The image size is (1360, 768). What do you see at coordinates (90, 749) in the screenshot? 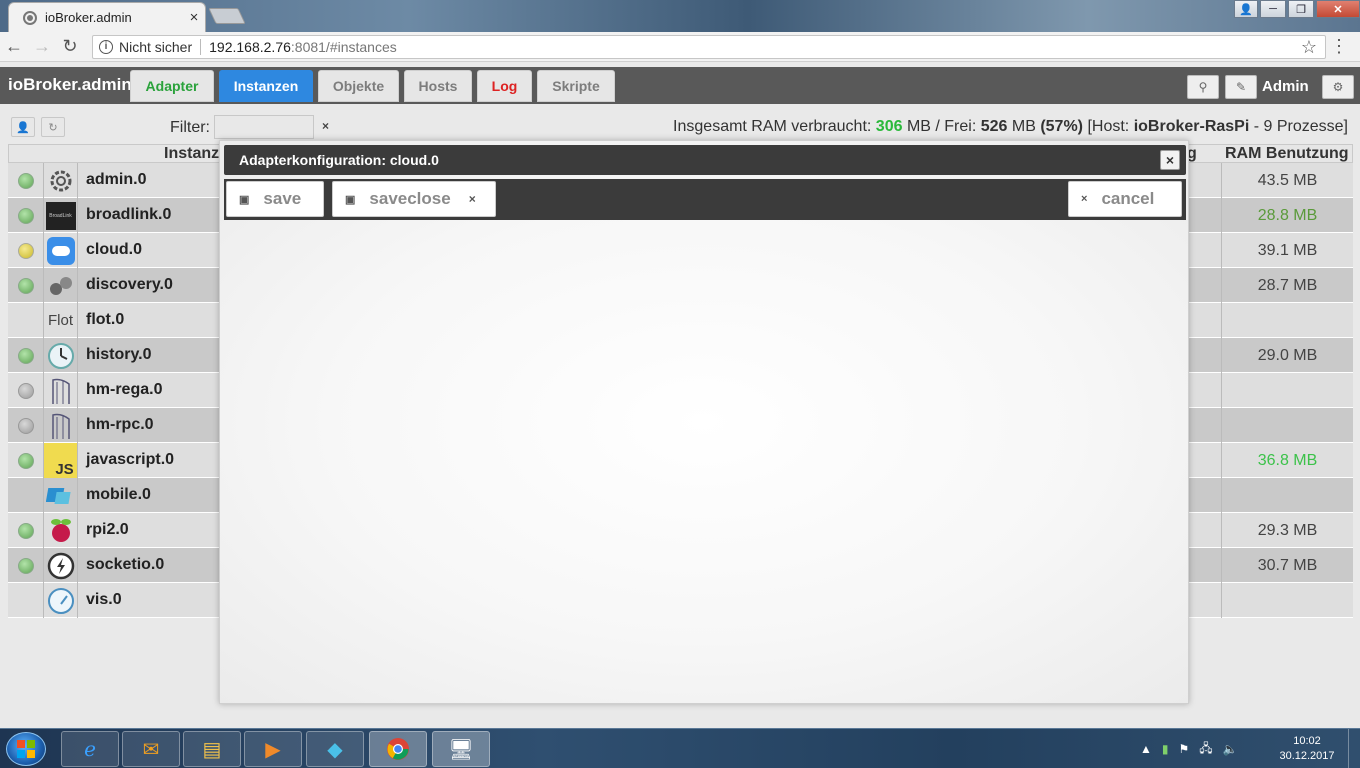
I see `internet-explorer-icon: ℯ` at bounding box center [90, 749].